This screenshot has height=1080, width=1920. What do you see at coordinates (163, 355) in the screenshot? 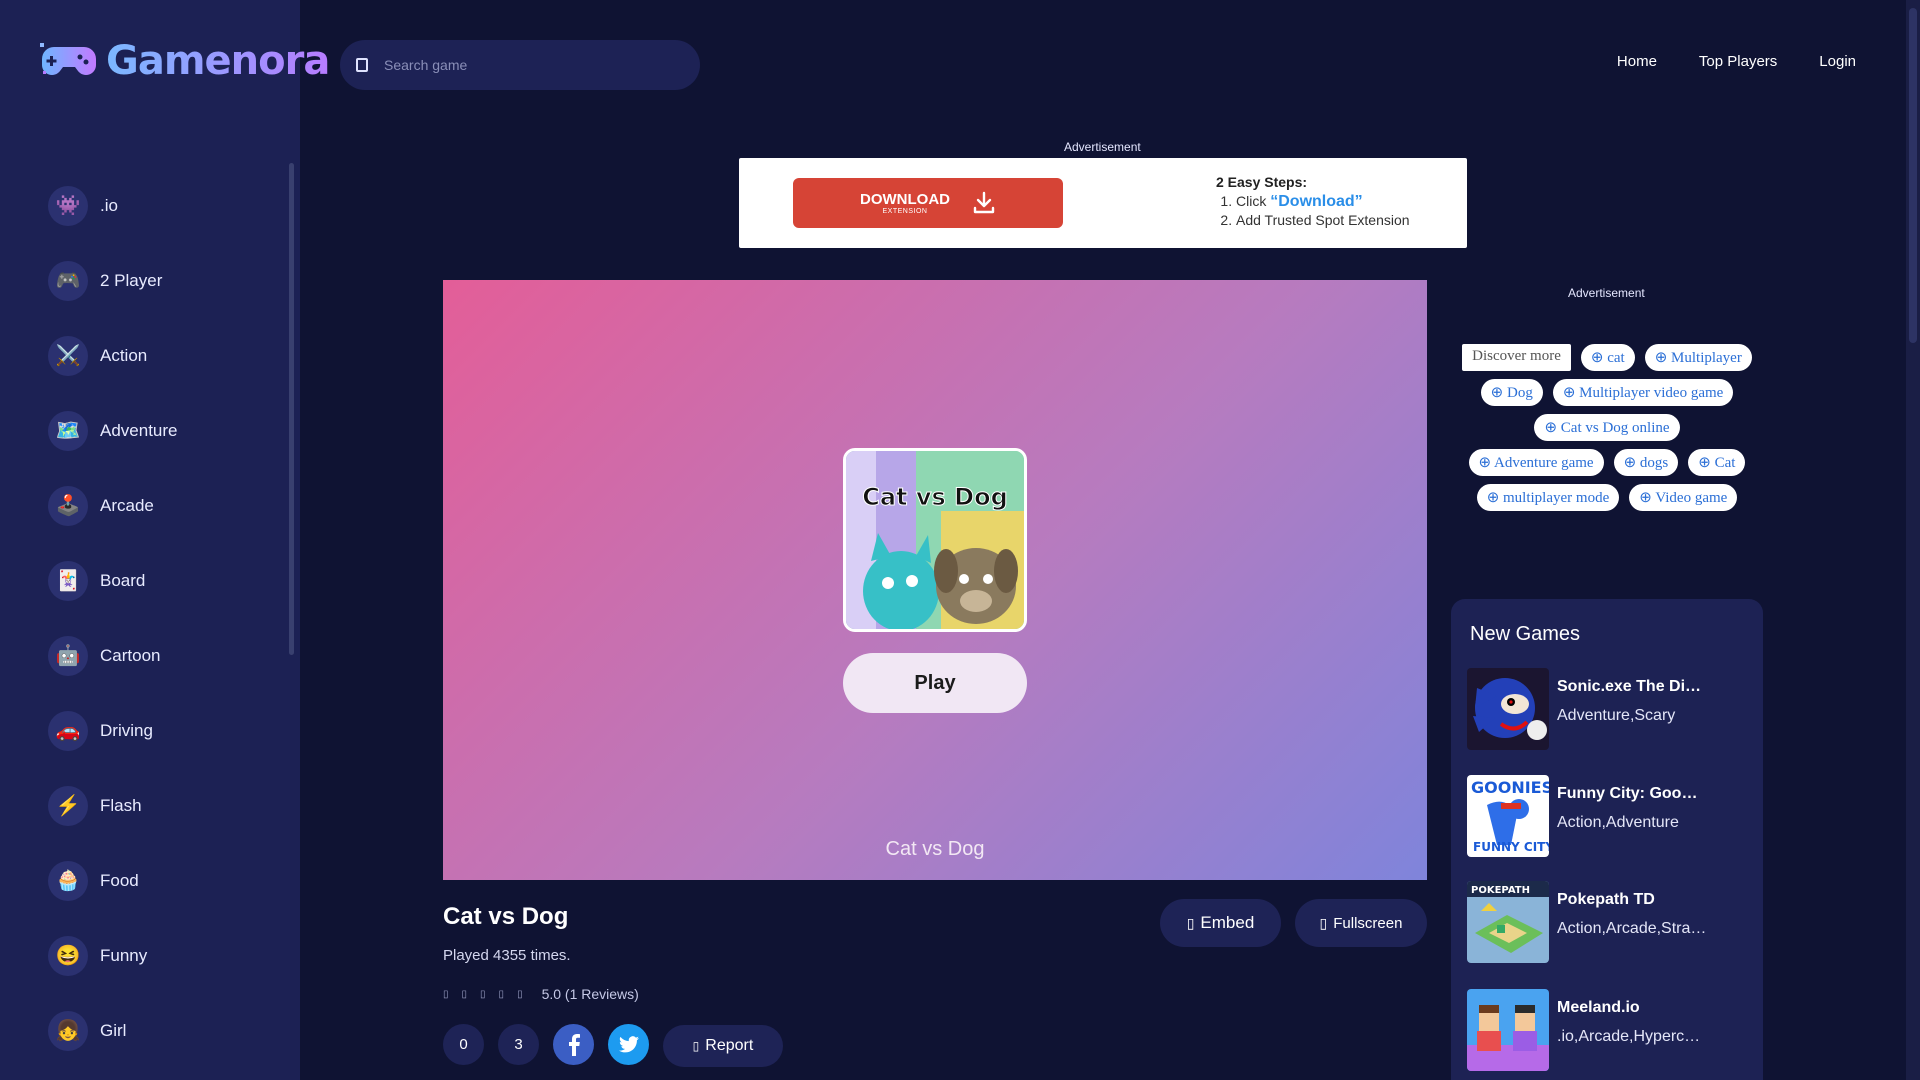
I see `sidebar-item-action: ⚔️ Action` at bounding box center [163, 355].